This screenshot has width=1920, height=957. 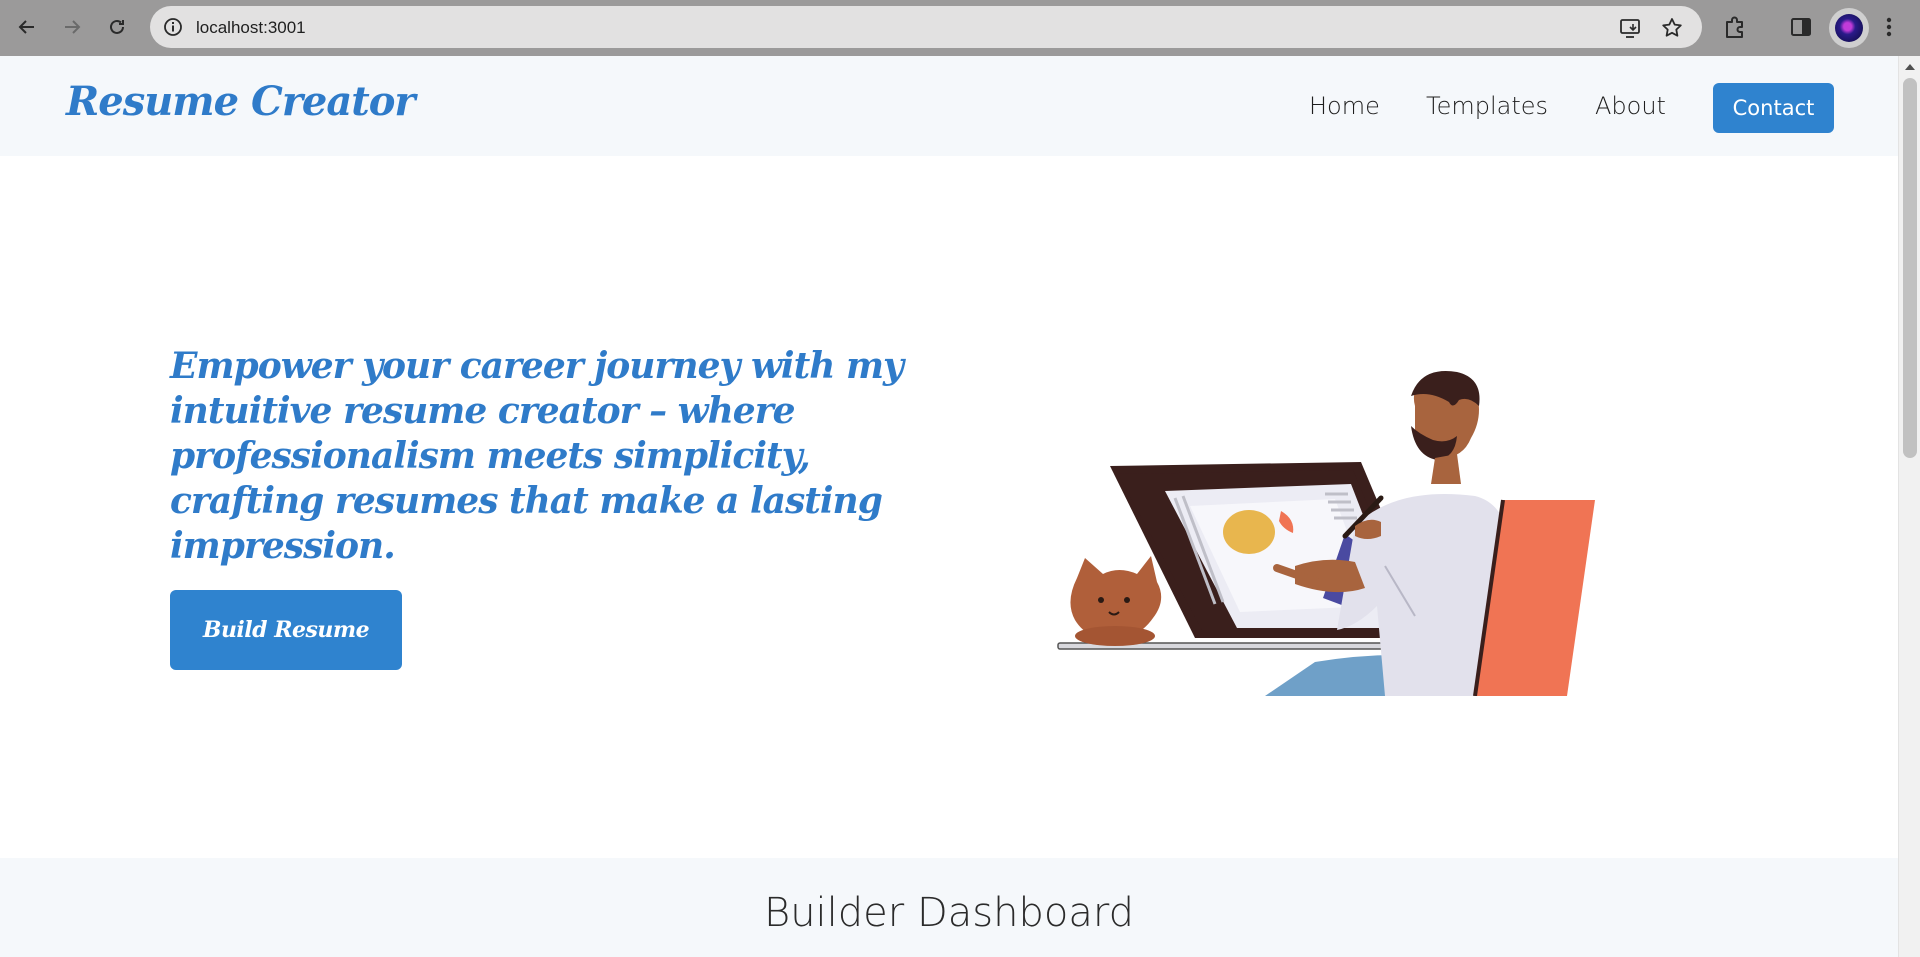 I want to click on arrow-left-icon, so click(x=26, y=27).